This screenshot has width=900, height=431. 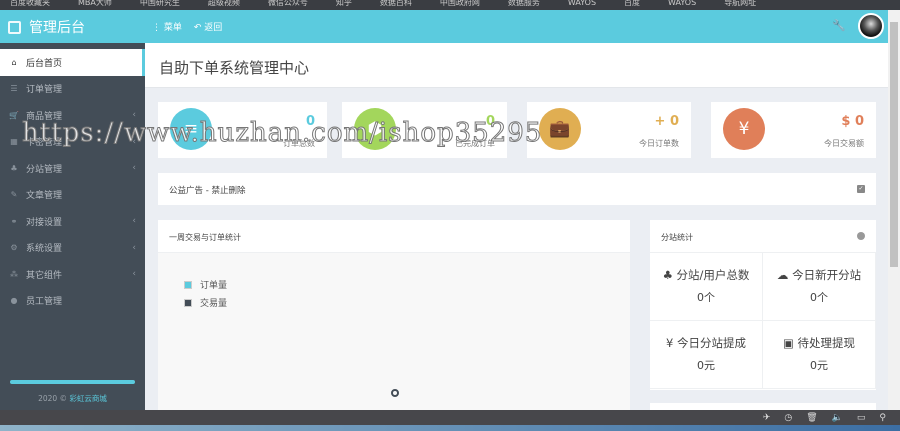 What do you see at coordinates (205, 302) in the screenshot?
I see `legend-item: 交易量` at bounding box center [205, 302].